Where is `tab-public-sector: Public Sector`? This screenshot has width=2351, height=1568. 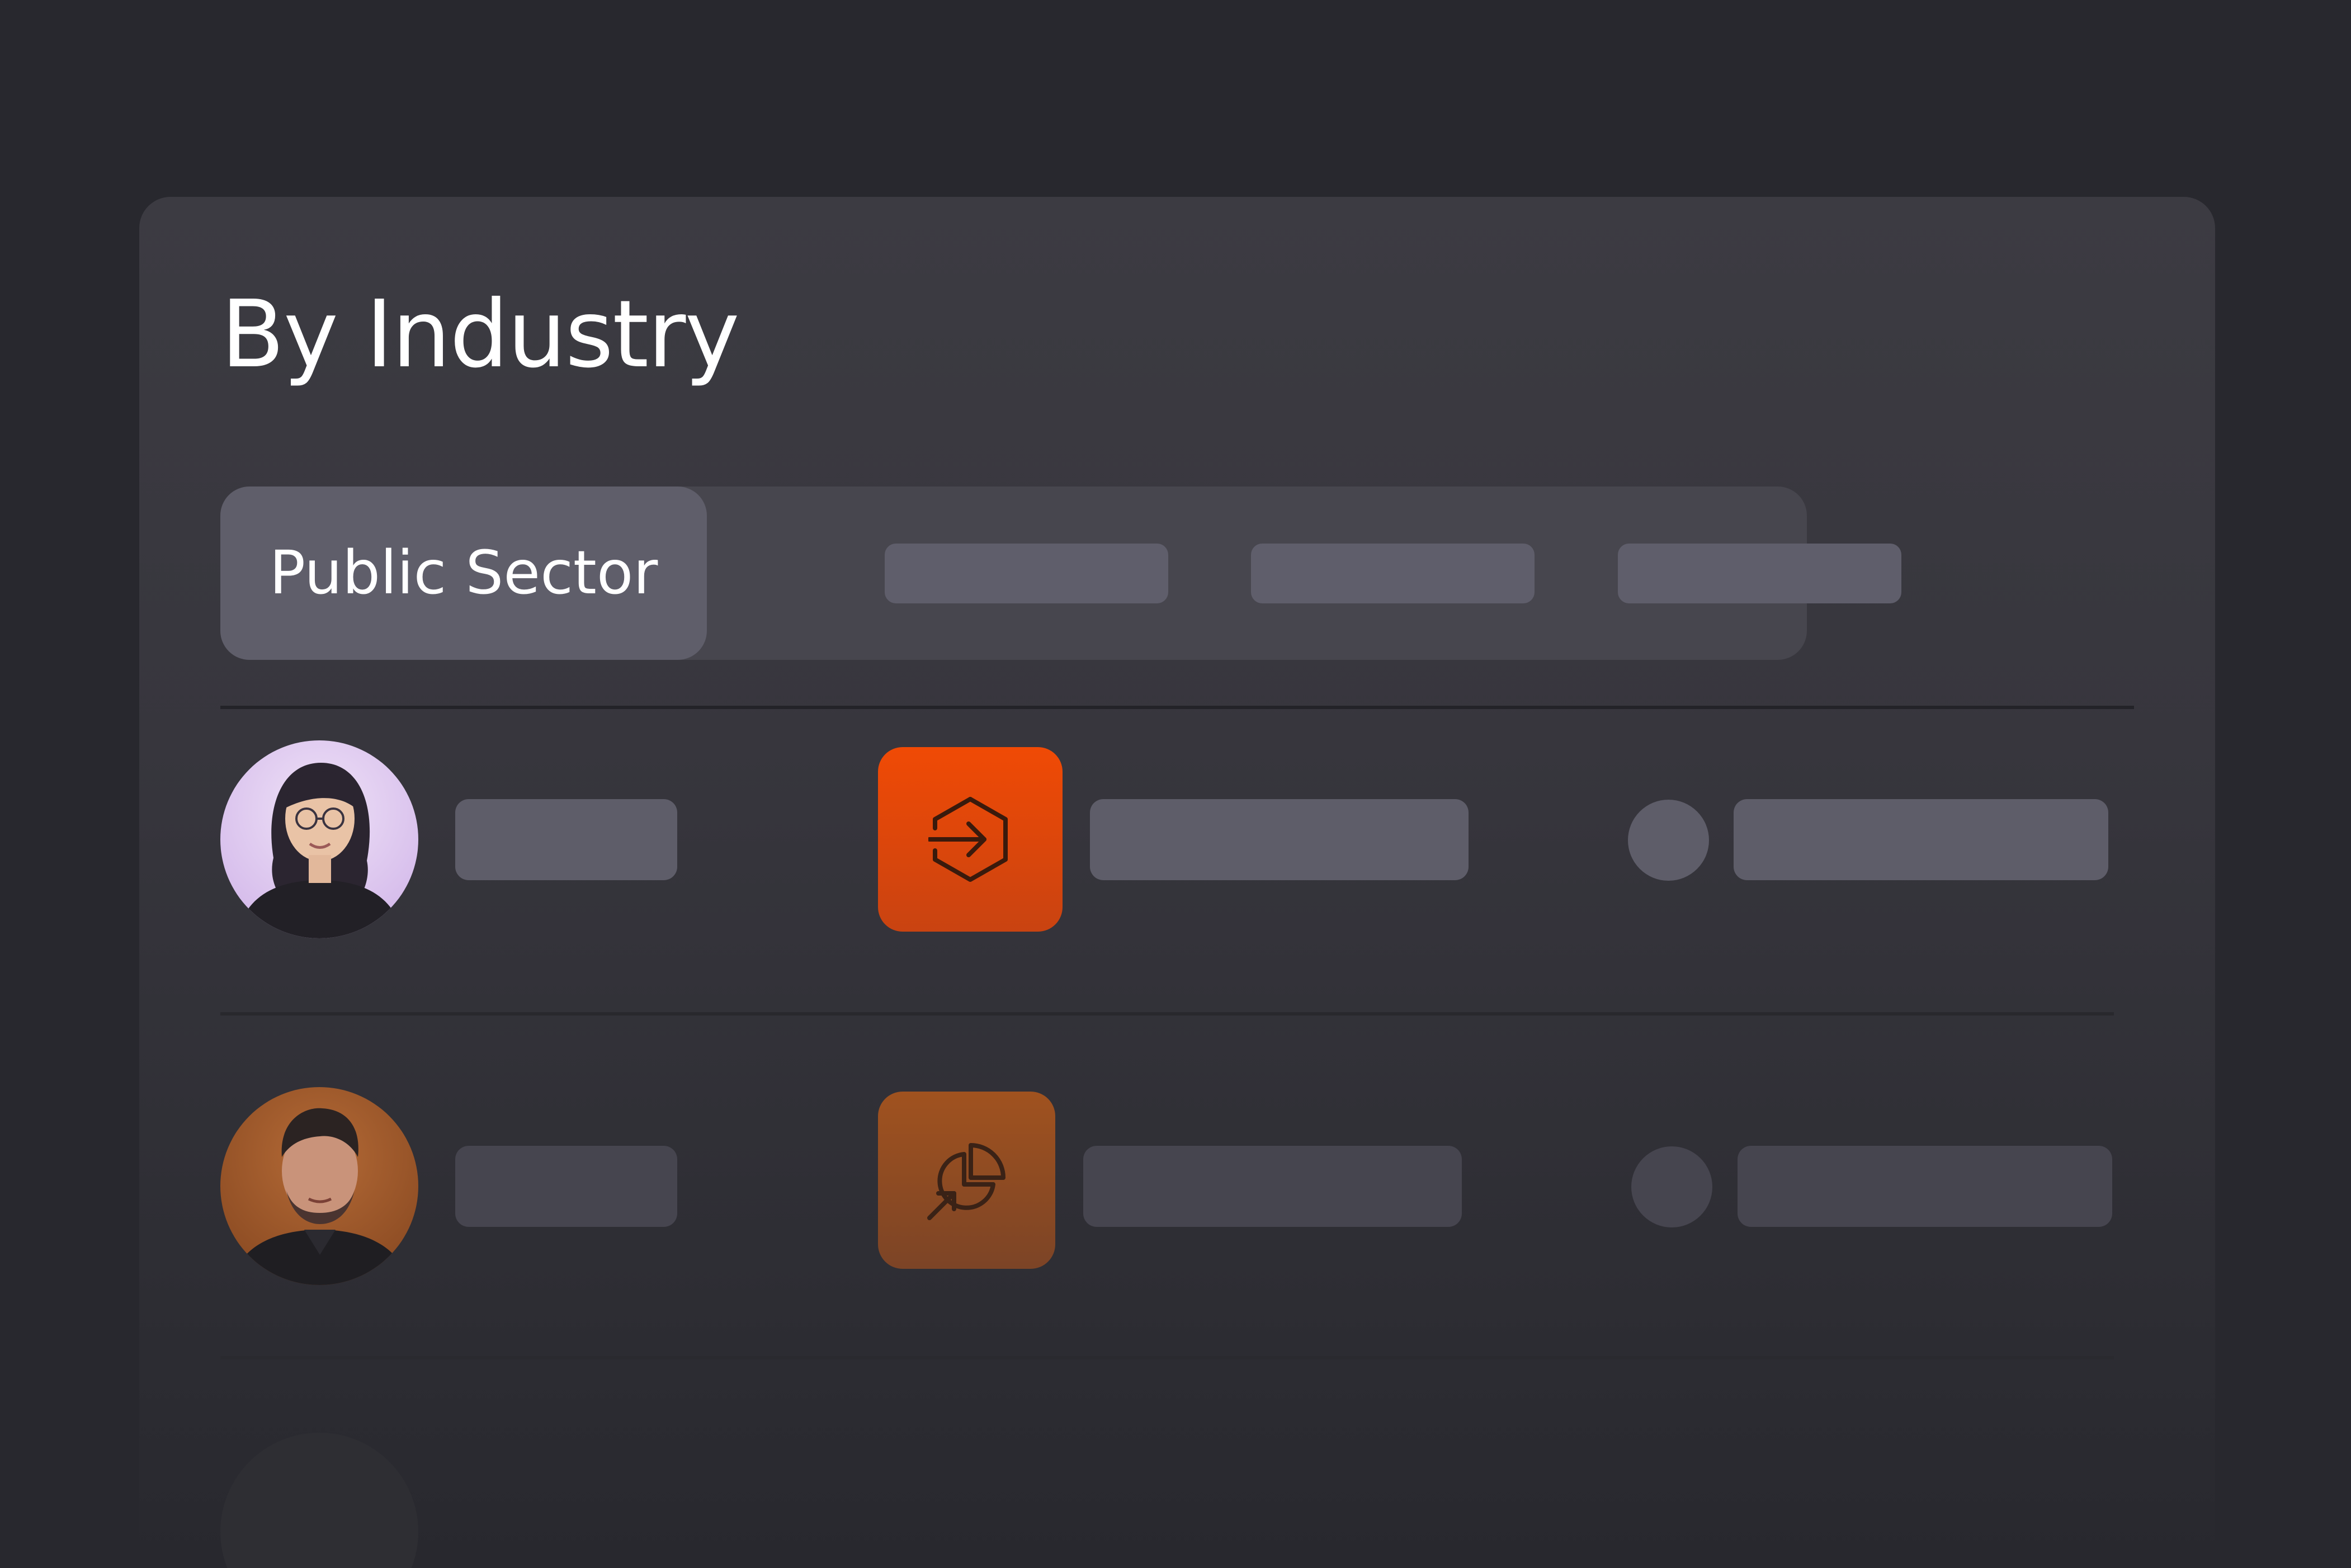 tab-public-sector: Public Sector is located at coordinates (463, 574).